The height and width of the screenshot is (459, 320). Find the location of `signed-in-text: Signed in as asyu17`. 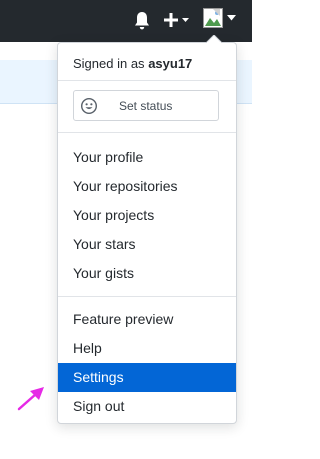

signed-in-text: Signed in as asyu17 is located at coordinates (132, 64).